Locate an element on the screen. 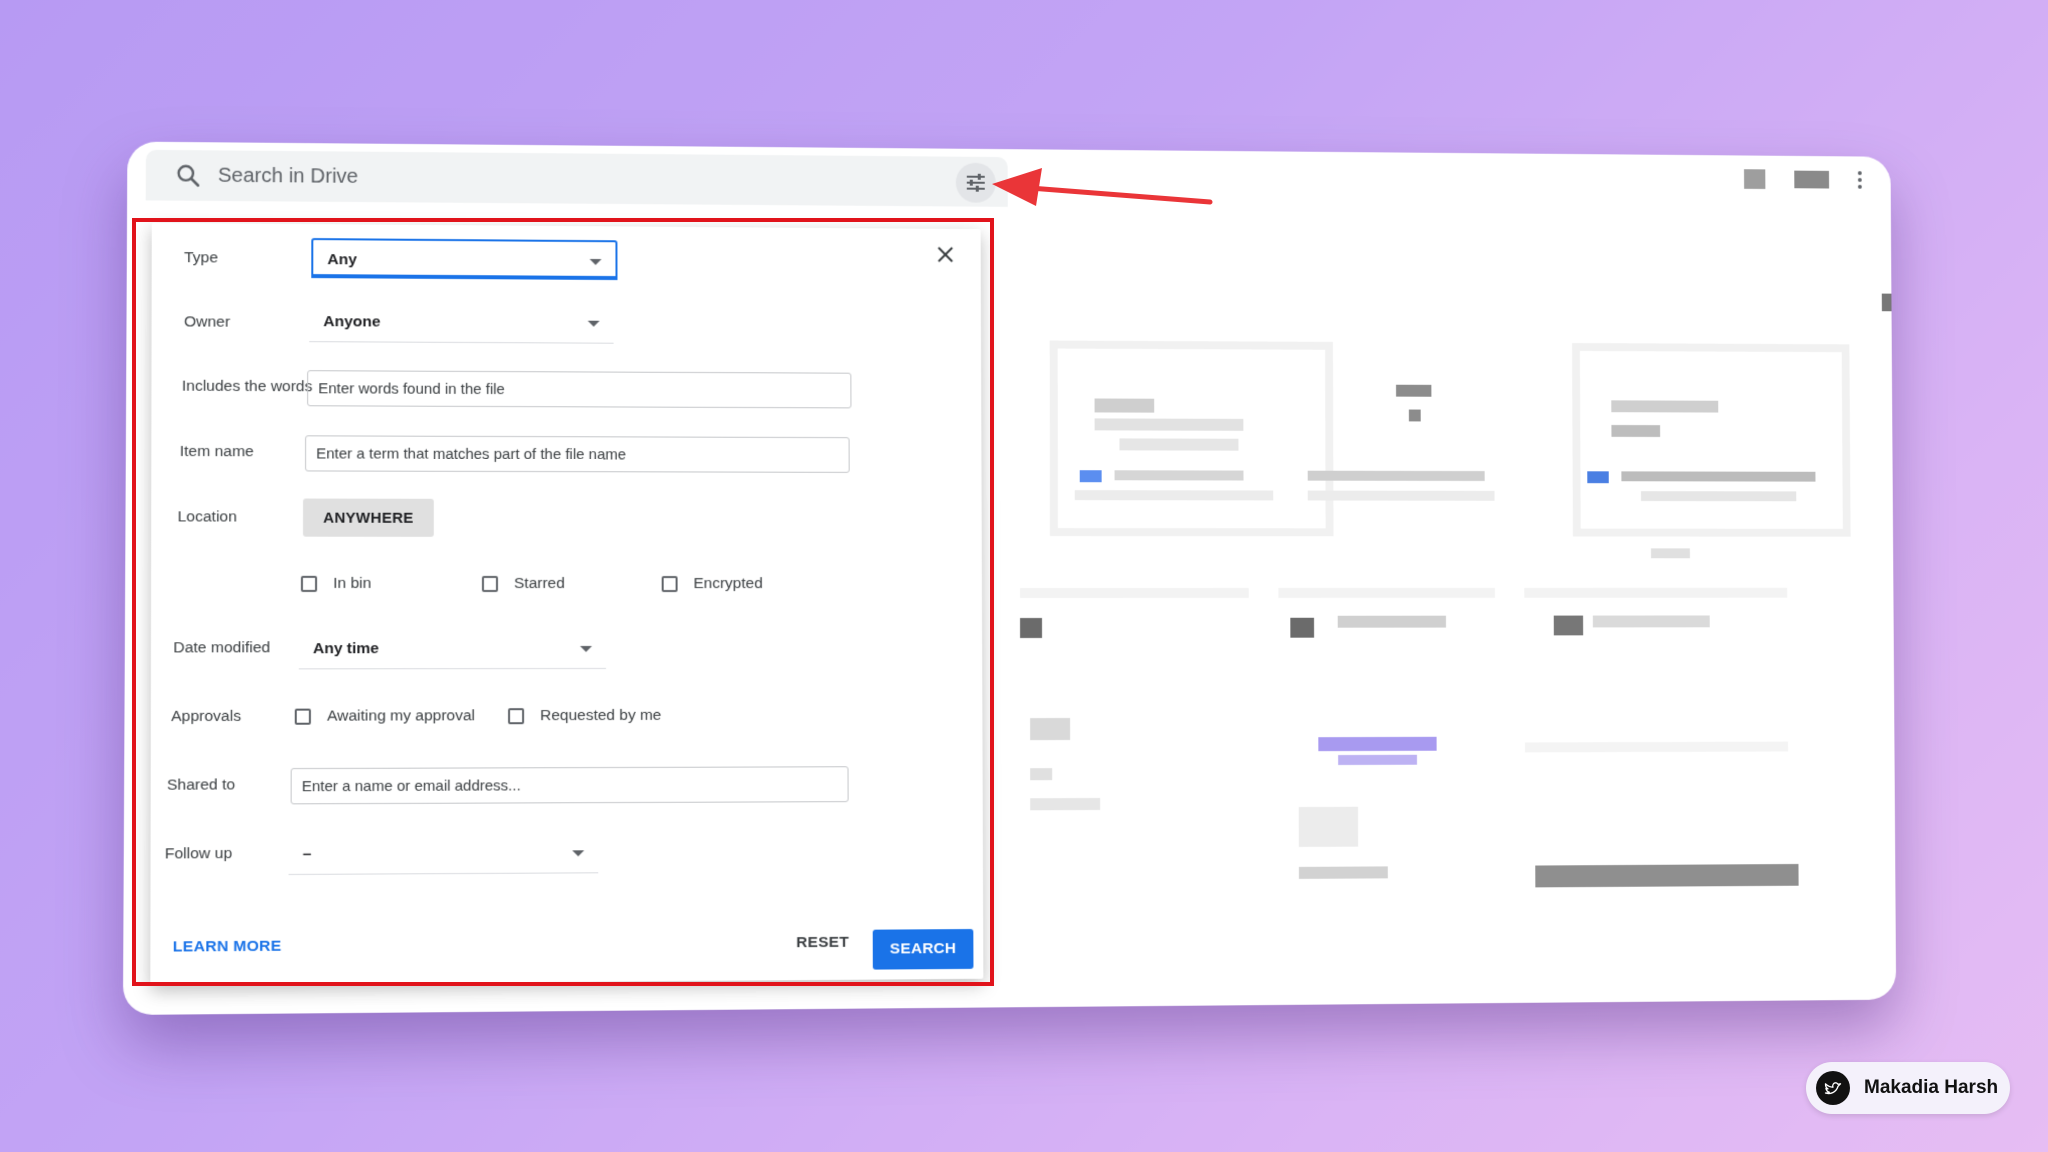 Image resolution: width=2048 pixels, height=1152 pixels. location-label: Location is located at coordinates (207, 517).